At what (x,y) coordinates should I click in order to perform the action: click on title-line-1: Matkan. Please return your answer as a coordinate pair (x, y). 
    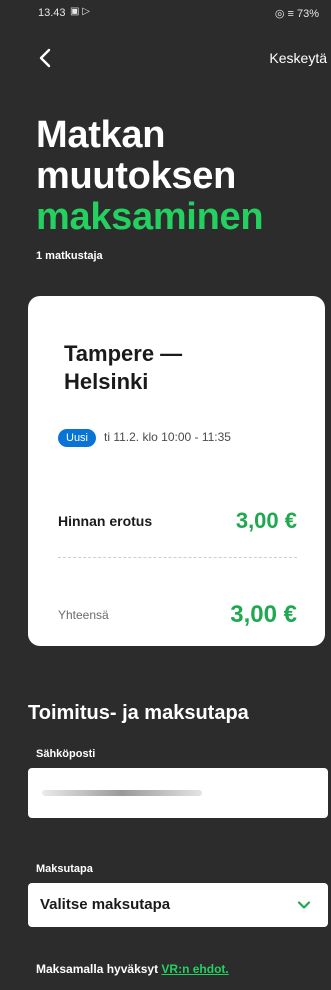
    Looking at the image, I should click on (101, 135).